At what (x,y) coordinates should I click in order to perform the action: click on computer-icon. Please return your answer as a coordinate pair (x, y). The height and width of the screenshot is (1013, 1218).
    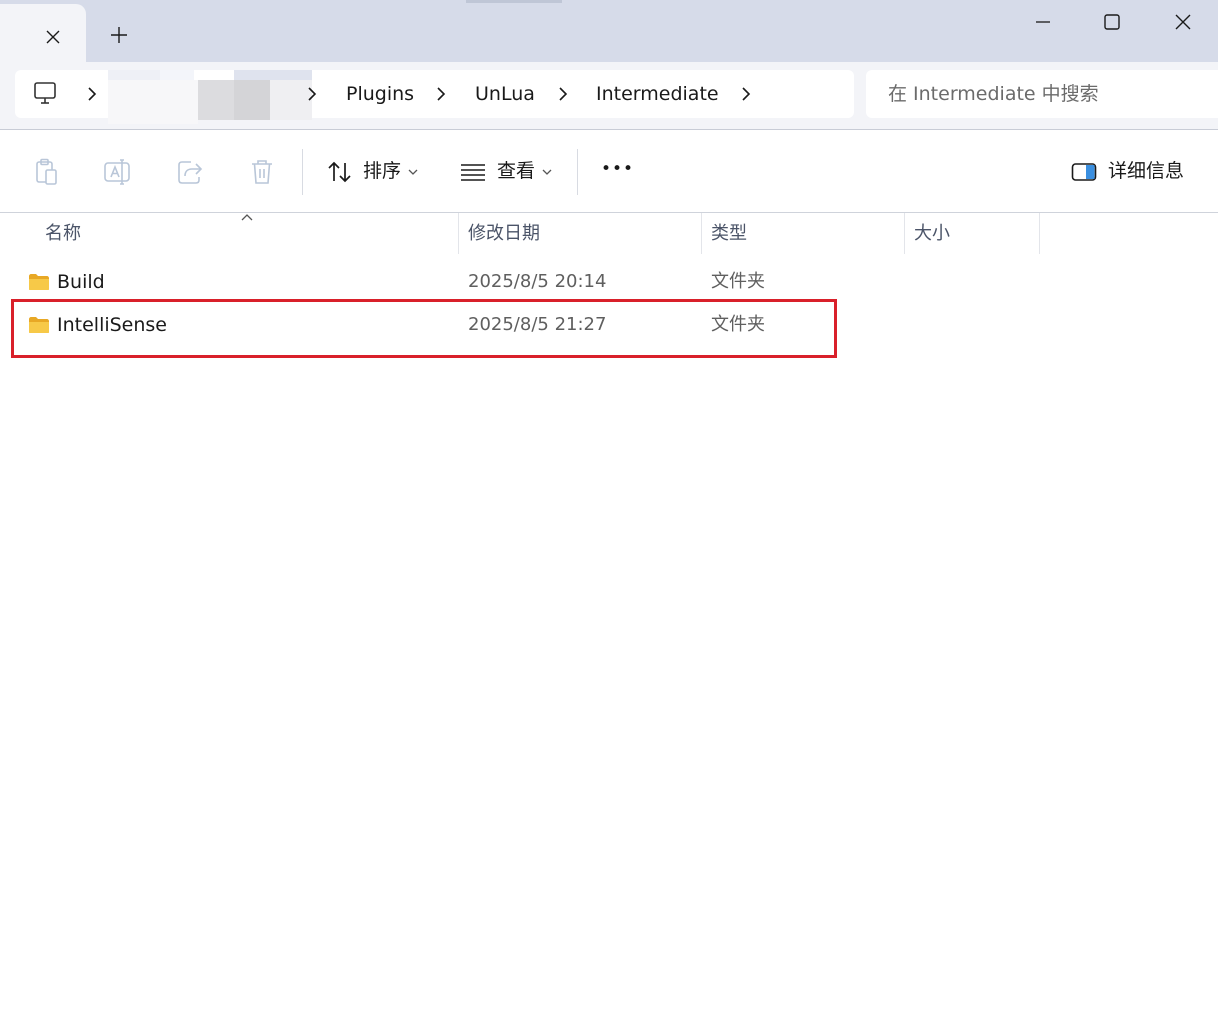
    Looking at the image, I should click on (46, 94).